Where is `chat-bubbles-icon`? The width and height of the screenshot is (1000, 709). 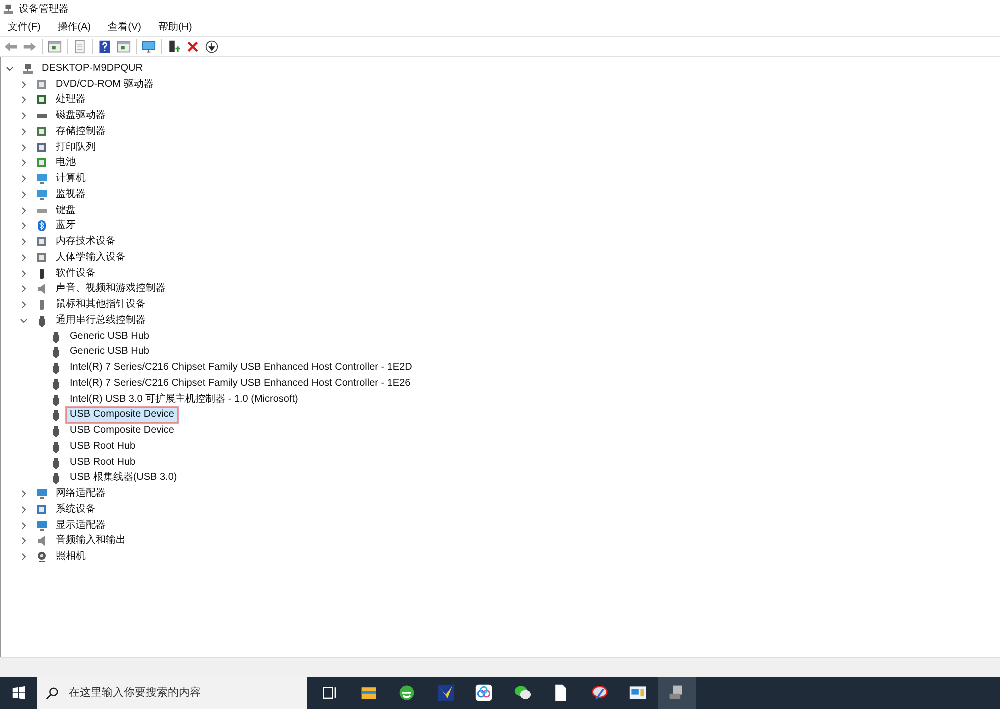 chat-bubbles-icon is located at coordinates (523, 693).